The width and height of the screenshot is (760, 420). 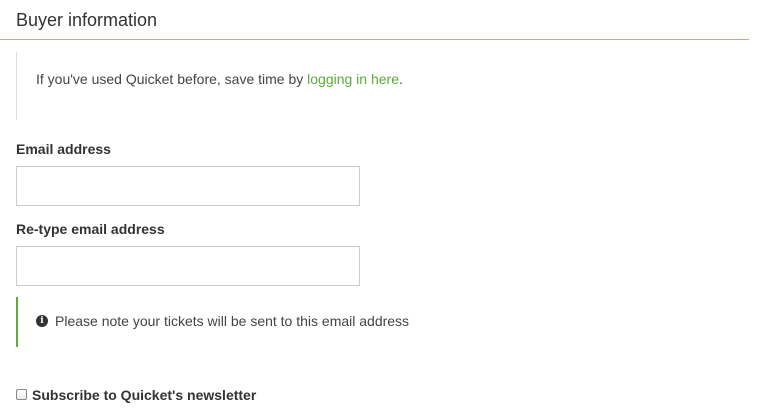 What do you see at coordinates (401, 79) in the screenshot?
I see `login-notice-suffix: .` at bounding box center [401, 79].